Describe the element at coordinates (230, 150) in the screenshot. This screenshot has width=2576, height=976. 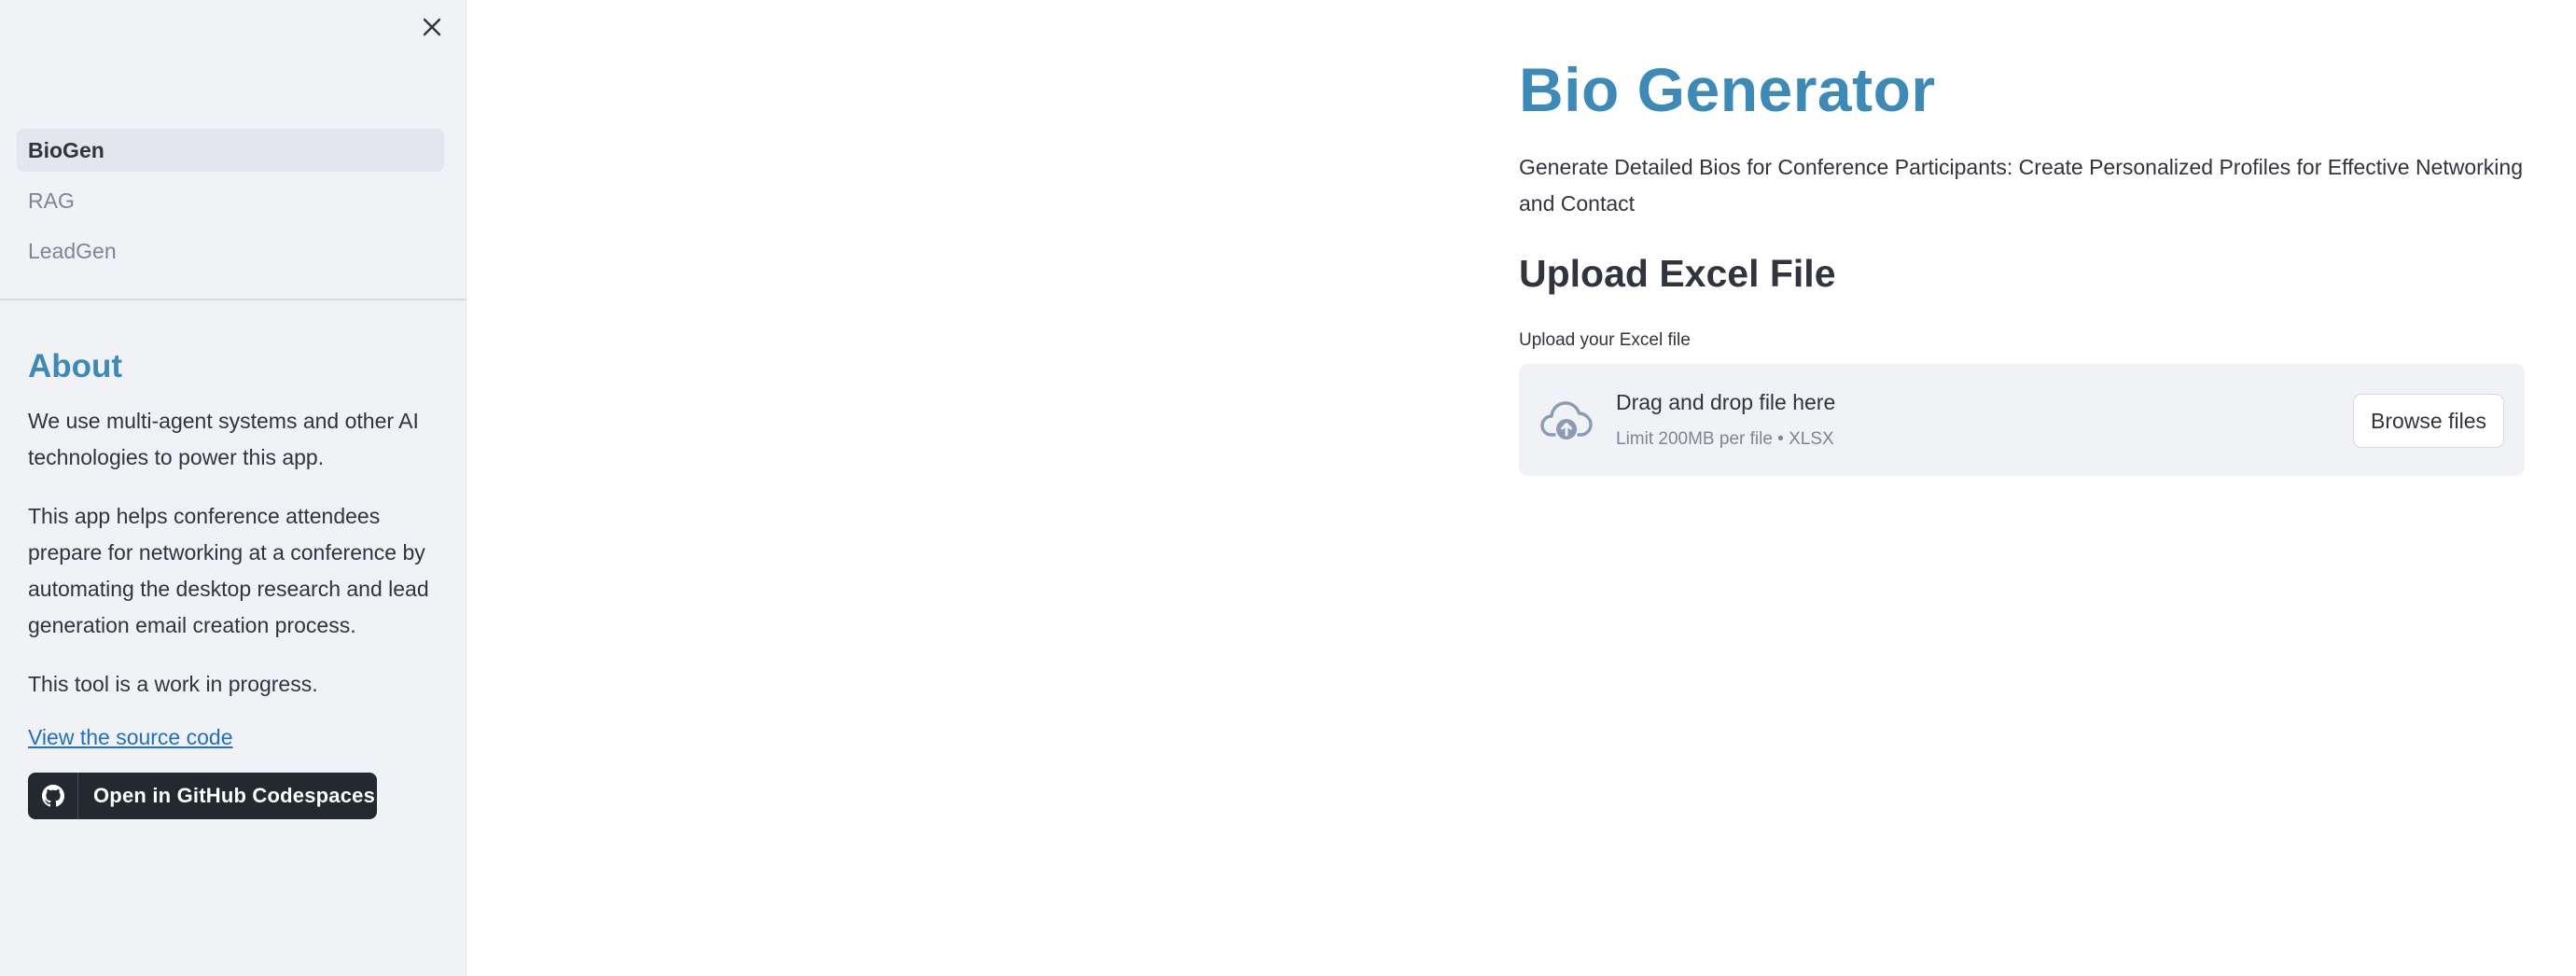
I see `nav-item-biogen: BioGen` at that location.